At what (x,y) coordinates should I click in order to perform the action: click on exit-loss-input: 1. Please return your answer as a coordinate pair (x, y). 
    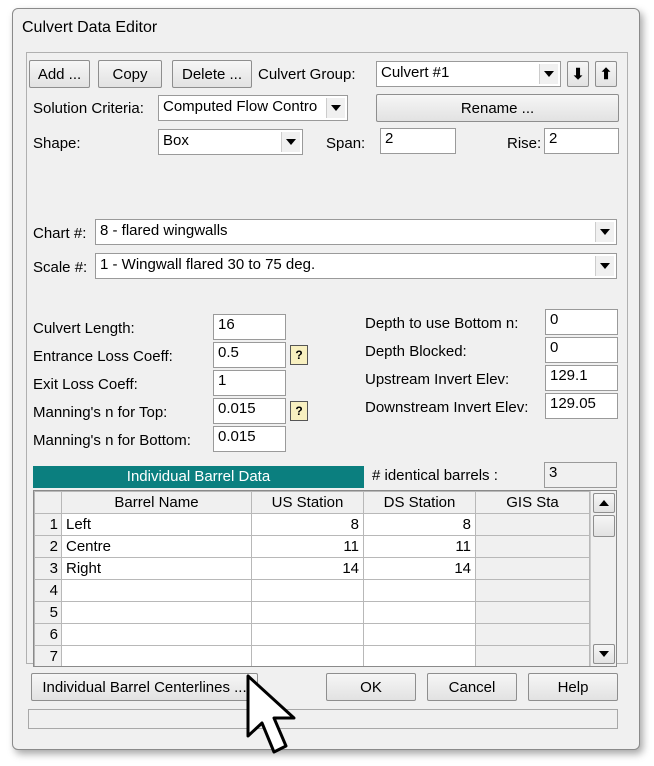
    Looking at the image, I should click on (249, 383).